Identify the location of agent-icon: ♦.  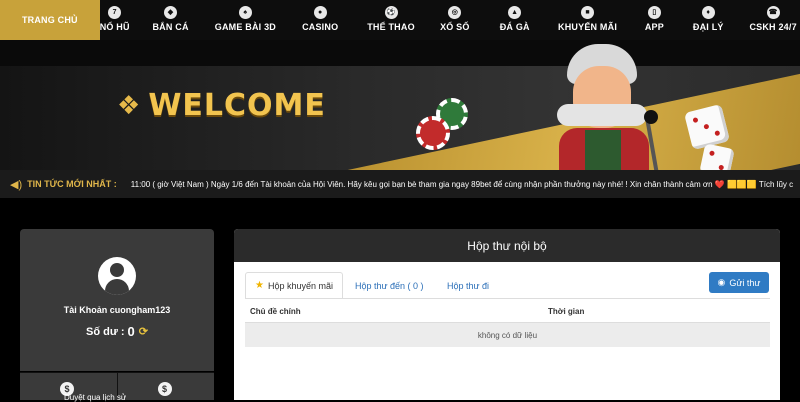
(708, 12).